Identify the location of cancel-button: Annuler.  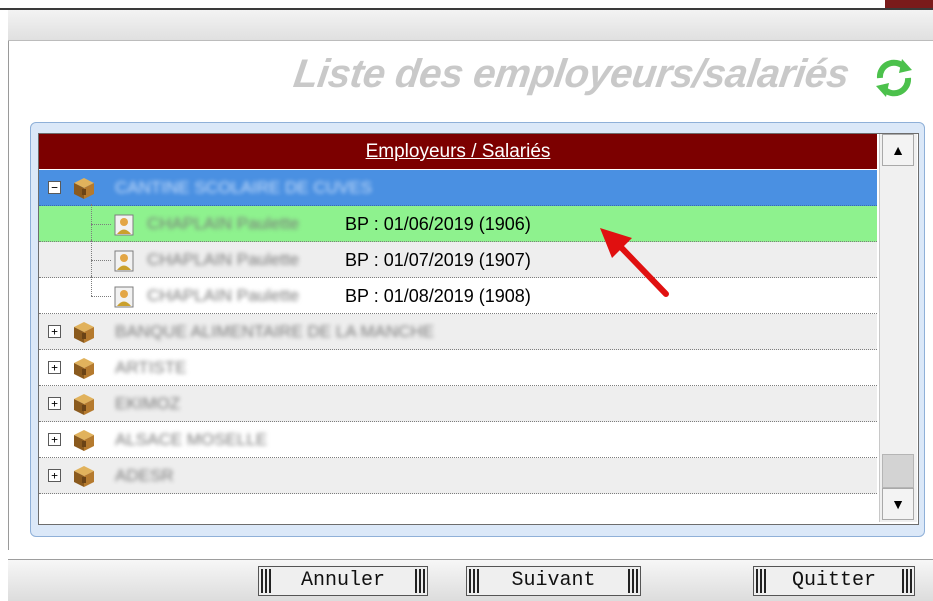
(343, 581).